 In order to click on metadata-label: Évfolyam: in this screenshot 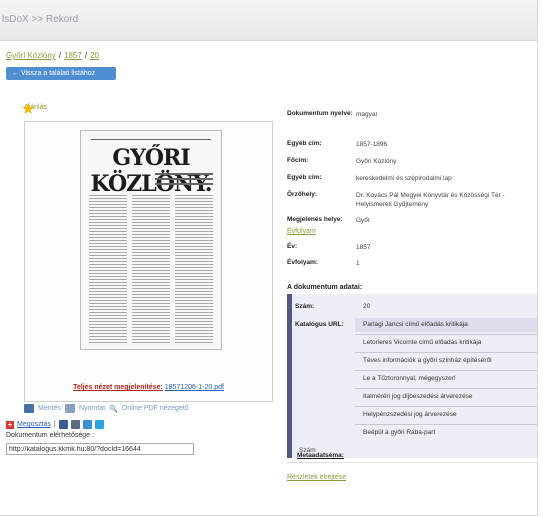, I will do `click(303, 262)`.